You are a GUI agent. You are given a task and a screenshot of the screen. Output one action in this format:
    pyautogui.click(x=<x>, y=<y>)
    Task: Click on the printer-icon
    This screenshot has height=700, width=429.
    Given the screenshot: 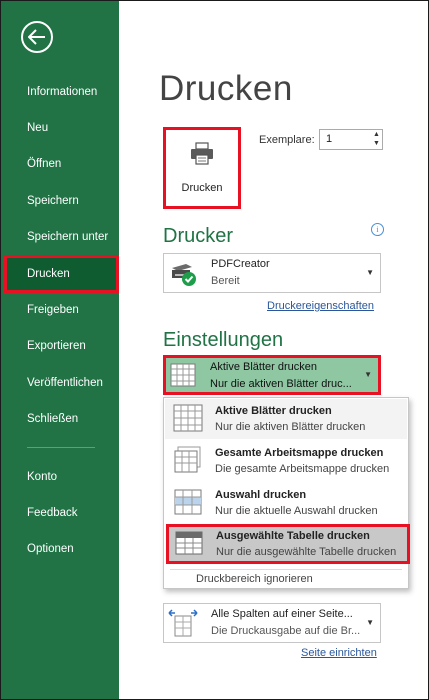 What is the action you would take?
    pyautogui.click(x=202, y=153)
    